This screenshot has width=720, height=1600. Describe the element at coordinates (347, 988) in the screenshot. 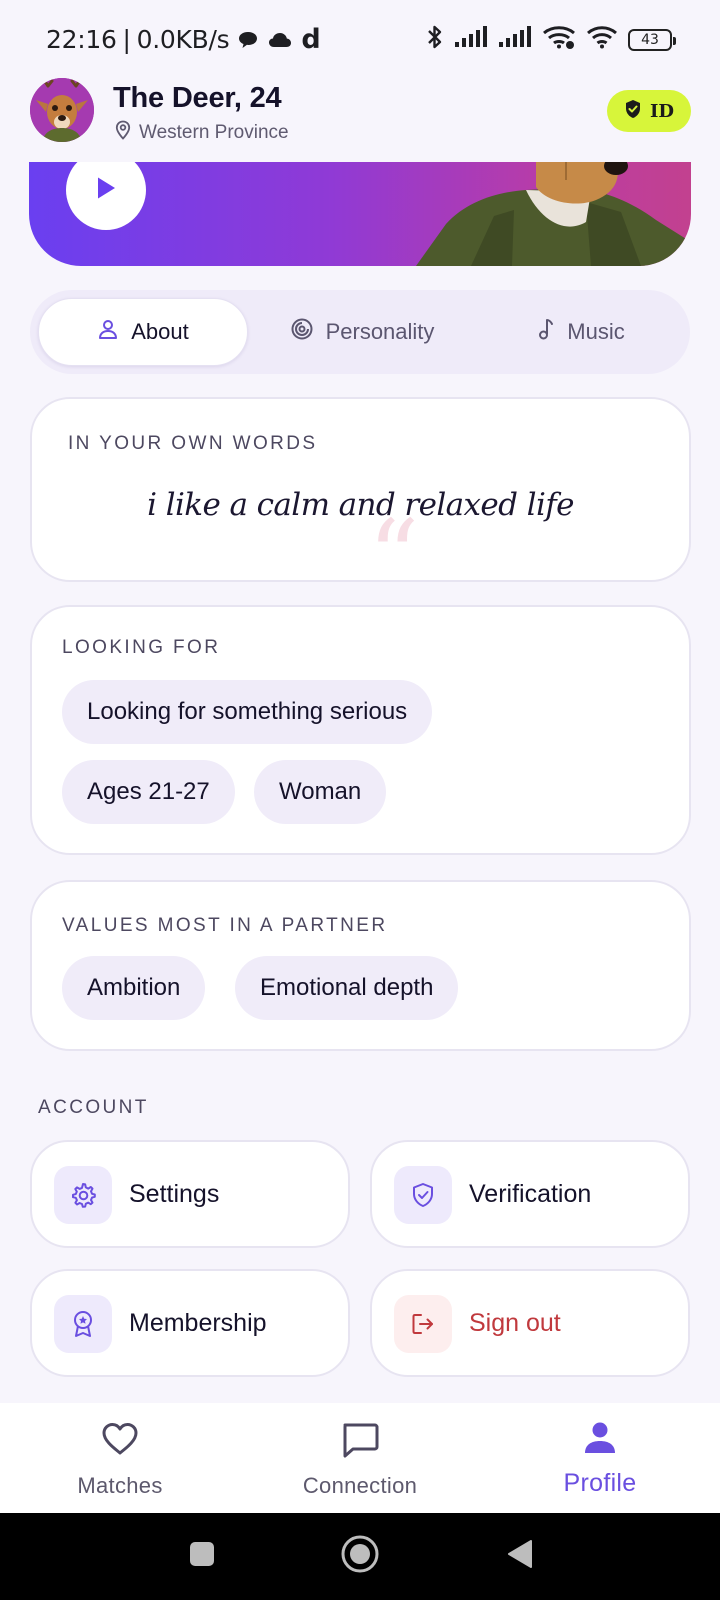

I see `chip: Emotional depth` at that location.